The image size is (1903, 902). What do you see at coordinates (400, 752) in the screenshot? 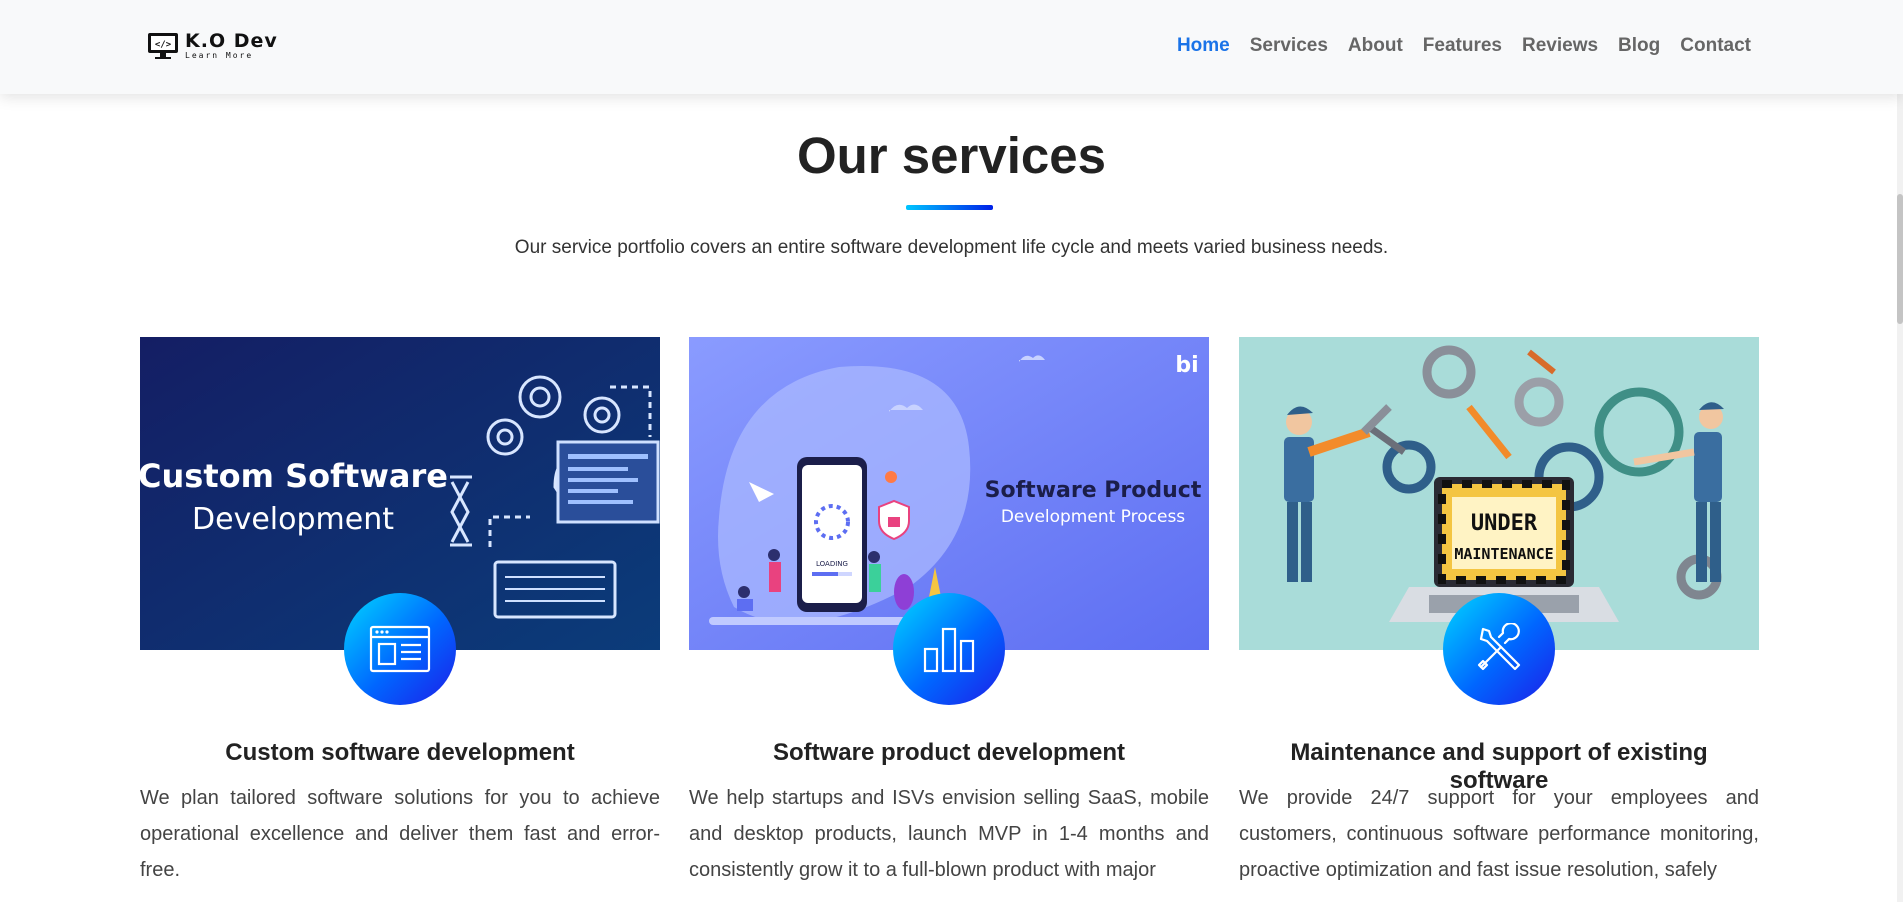
I see `service-title: Custom software development` at bounding box center [400, 752].